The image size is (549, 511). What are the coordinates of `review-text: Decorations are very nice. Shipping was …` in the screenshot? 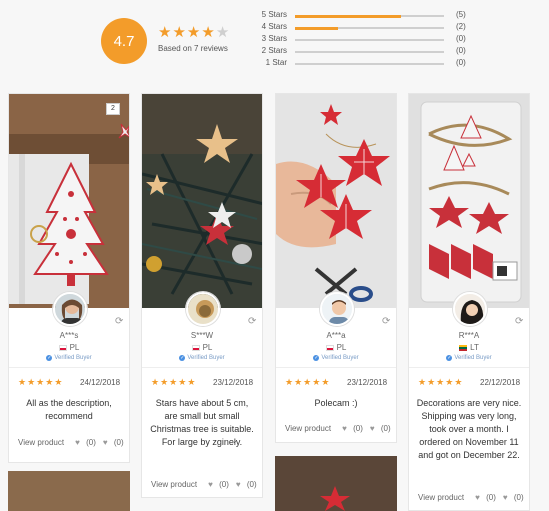 It's located at (469, 429).